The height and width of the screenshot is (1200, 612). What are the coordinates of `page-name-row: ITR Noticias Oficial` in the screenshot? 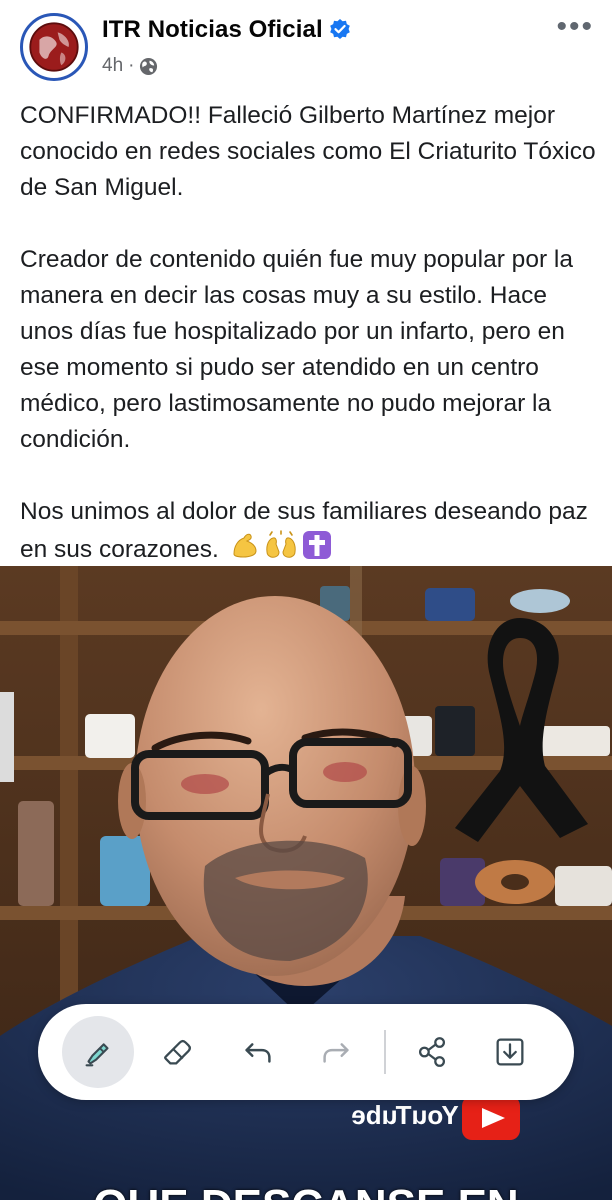 It's located at (226, 30).